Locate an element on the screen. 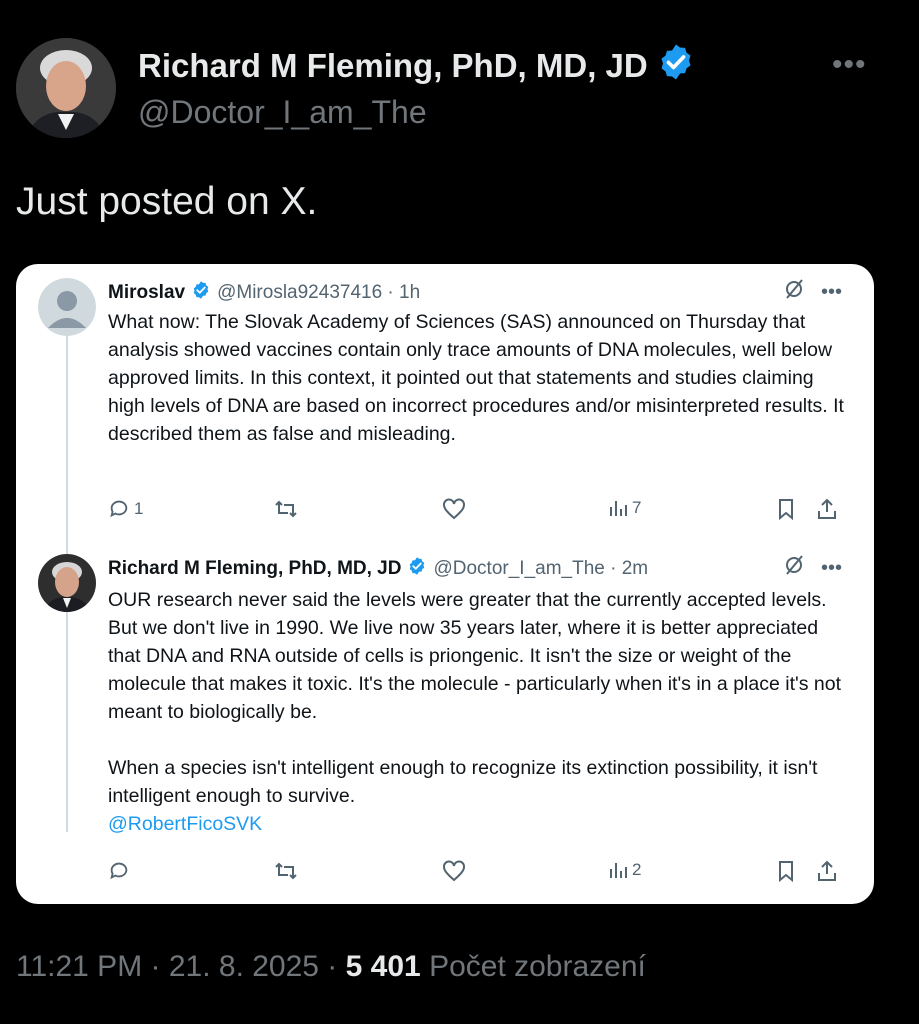 The width and height of the screenshot is (919, 1024). tweet1-name: Miroslav is located at coordinates (147, 292).